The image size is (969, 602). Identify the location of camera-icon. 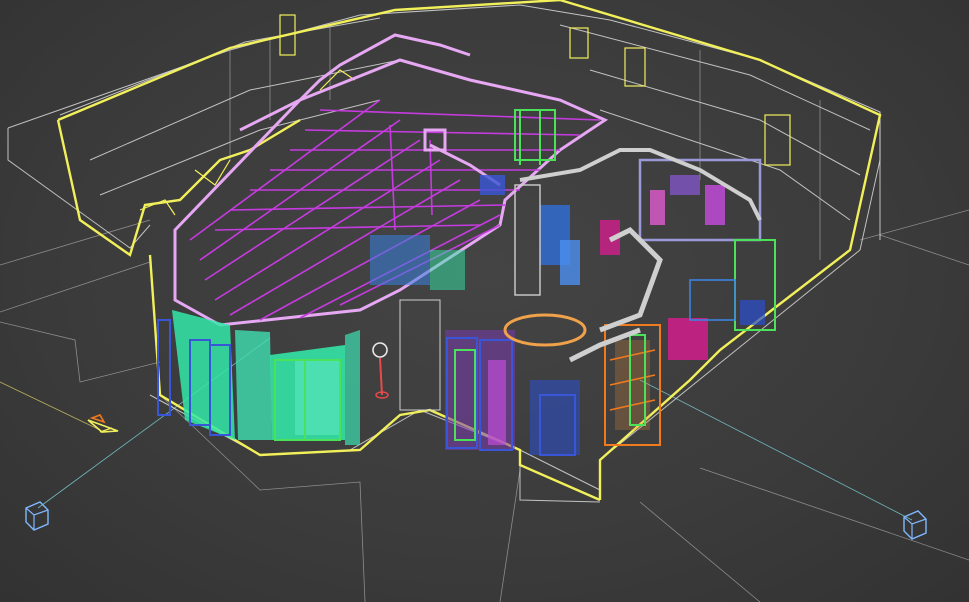
(103, 423).